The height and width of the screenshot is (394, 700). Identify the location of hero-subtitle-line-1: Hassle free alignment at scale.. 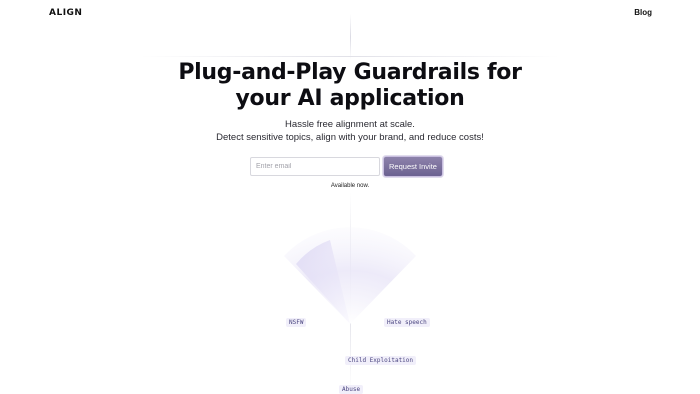
(350, 124).